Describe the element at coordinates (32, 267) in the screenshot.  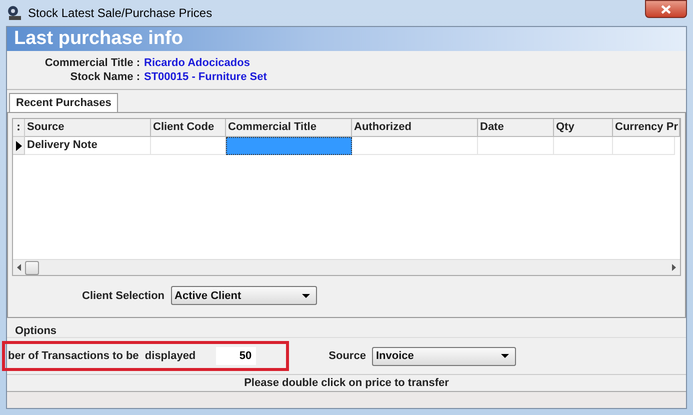
I see `scroll-thumb` at that location.